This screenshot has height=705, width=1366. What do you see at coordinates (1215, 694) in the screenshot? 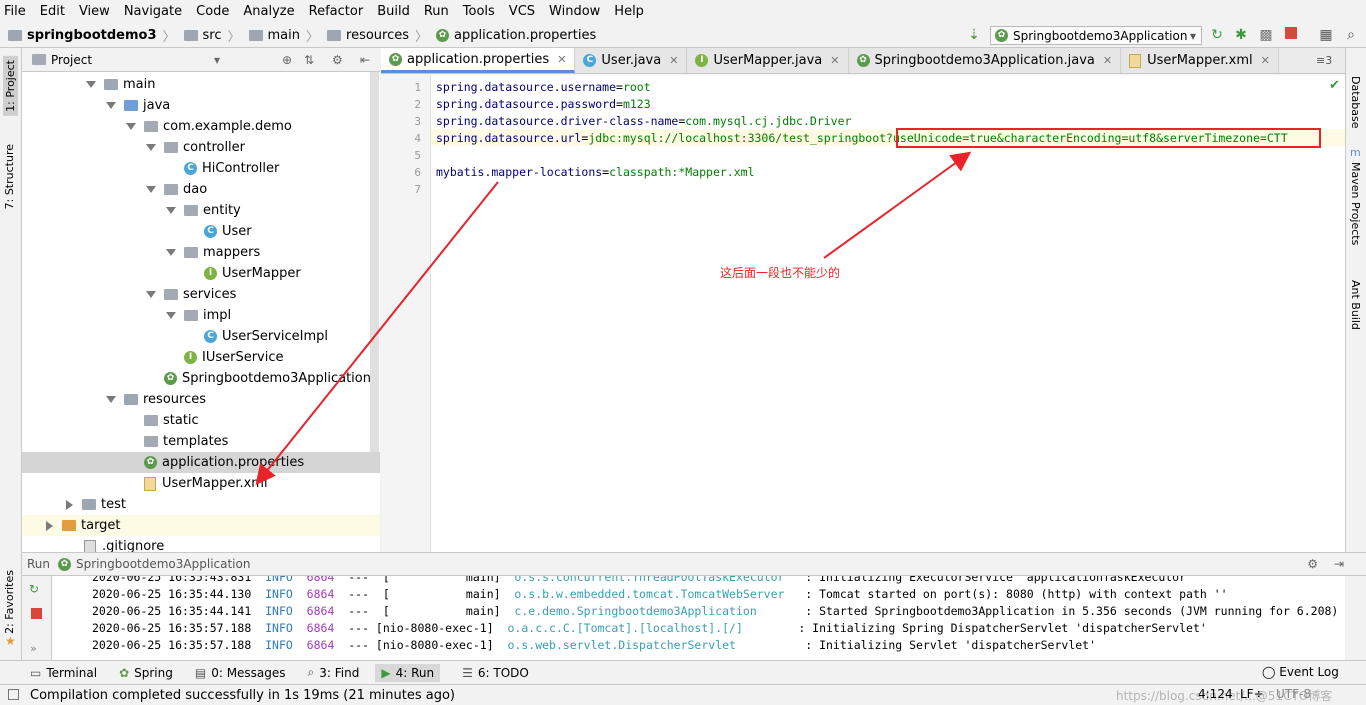
I see `cursor-position: 4:124` at bounding box center [1215, 694].